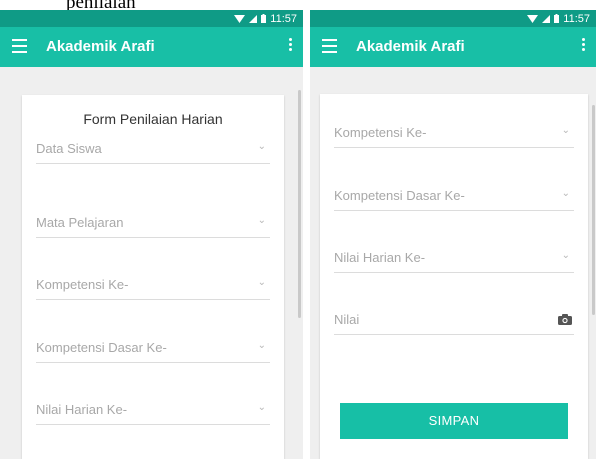 This screenshot has height=459, width=596. Describe the element at coordinates (80, 222) in the screenshot. I see `dropdown-label: Mata Pelajaran` at that location.